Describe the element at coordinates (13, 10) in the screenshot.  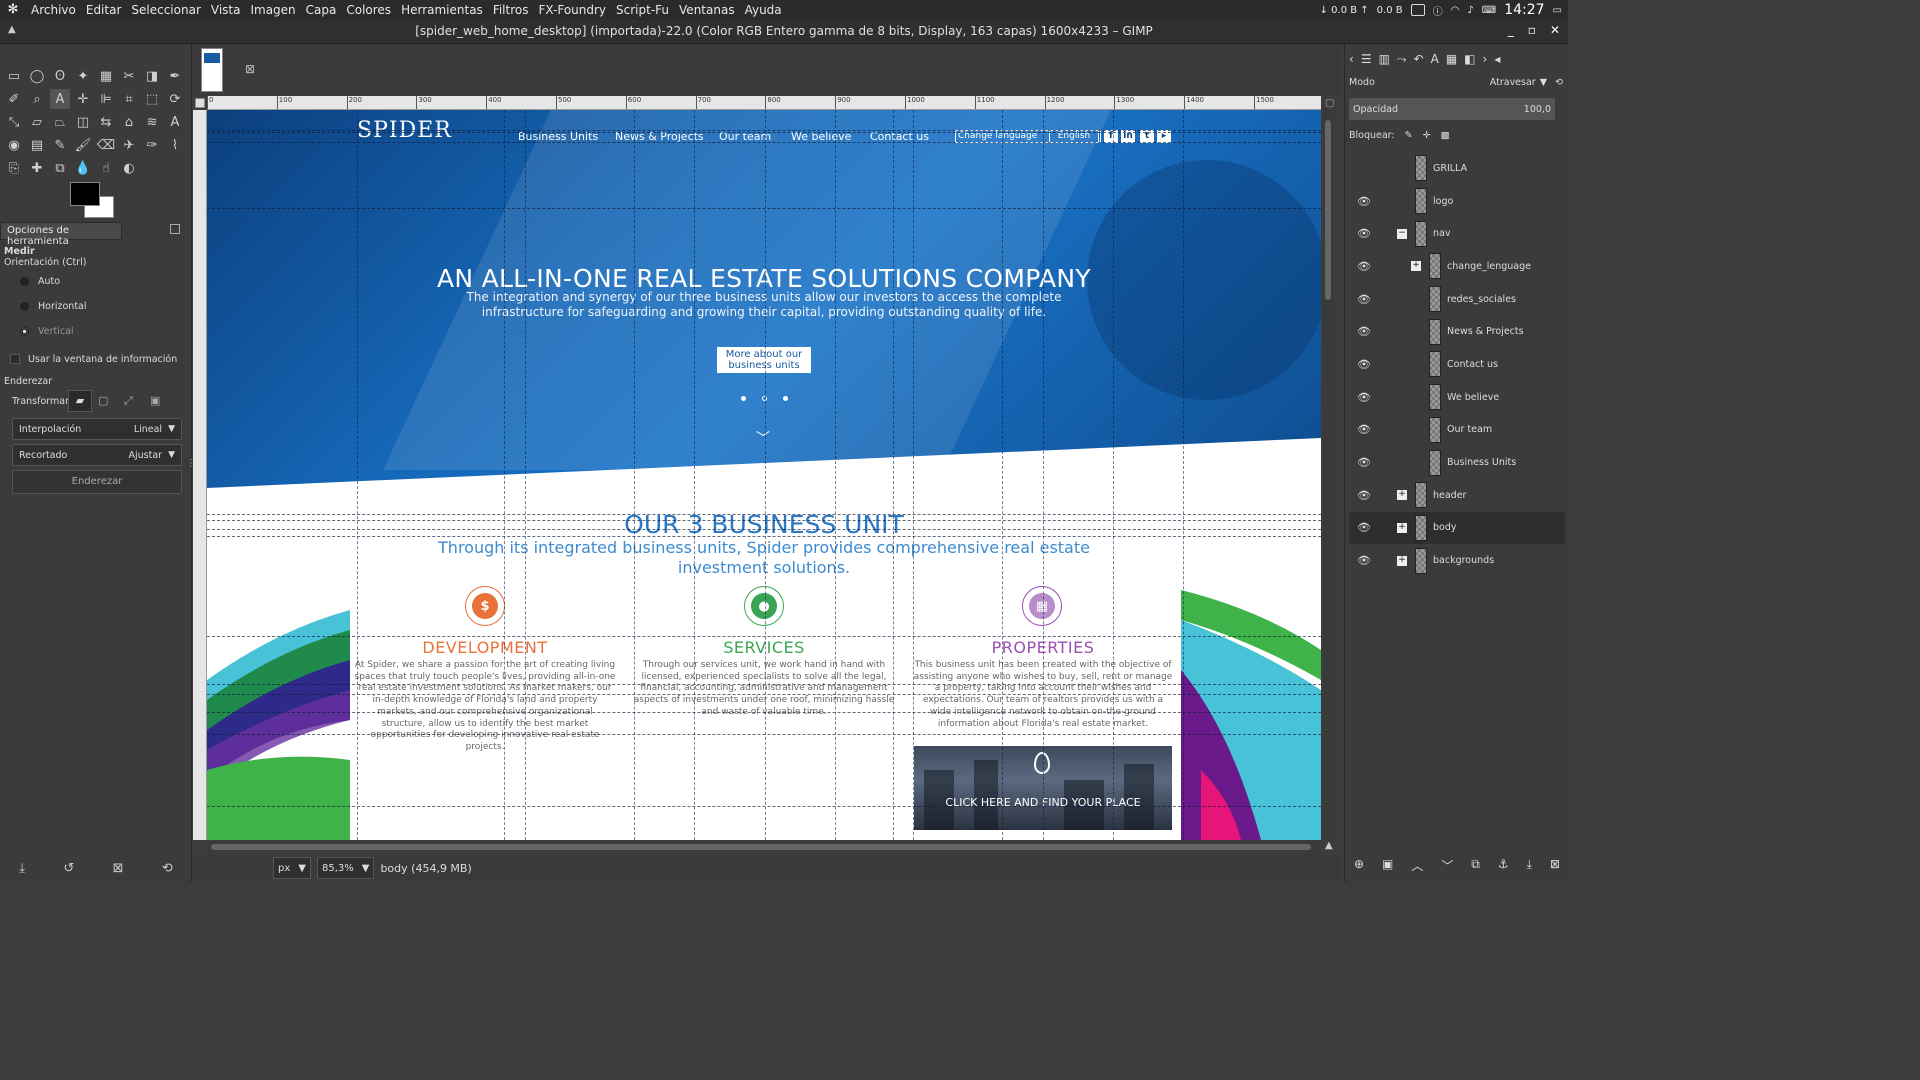
I see `gimp-logo-icon: ✻` at that location.